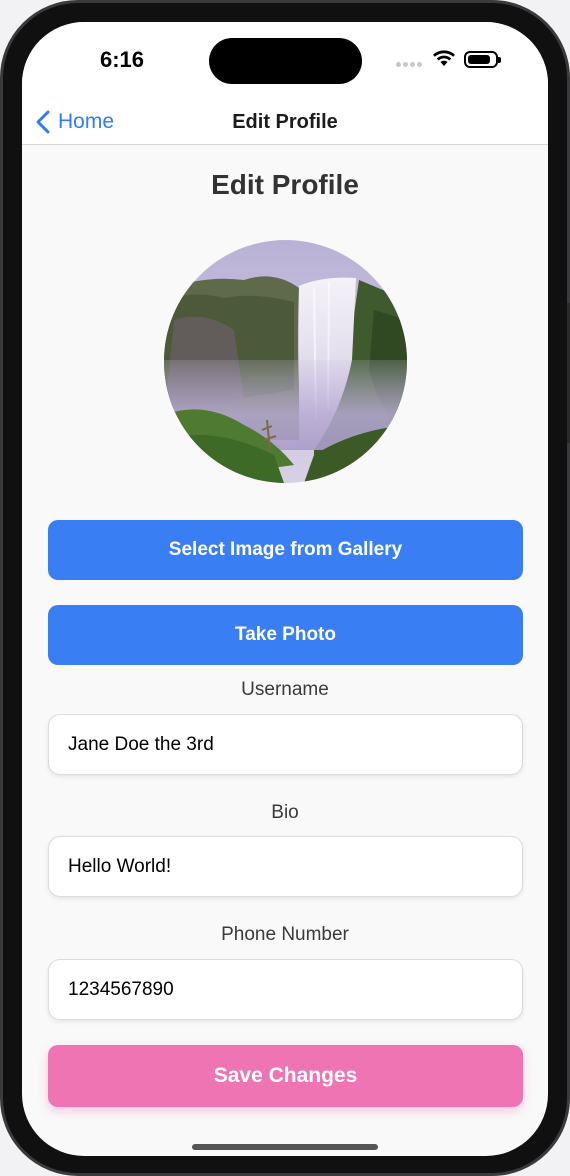  I want to click on username-label: Username, so click(285, 689).